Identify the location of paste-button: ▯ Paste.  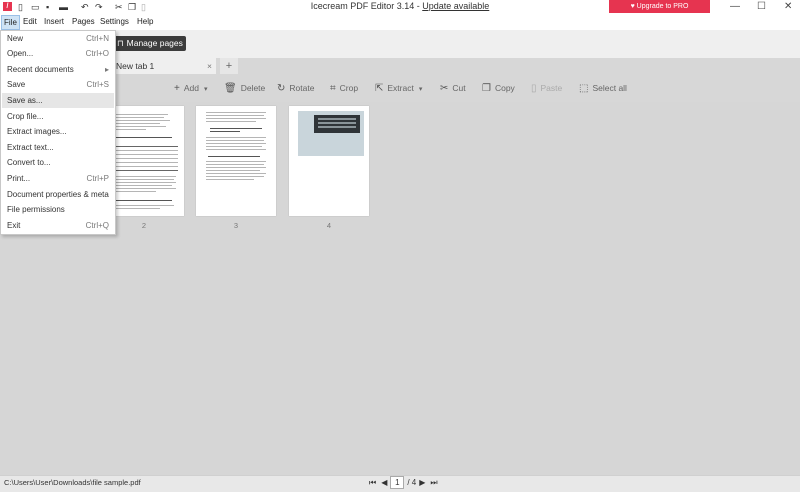
(546, 88).